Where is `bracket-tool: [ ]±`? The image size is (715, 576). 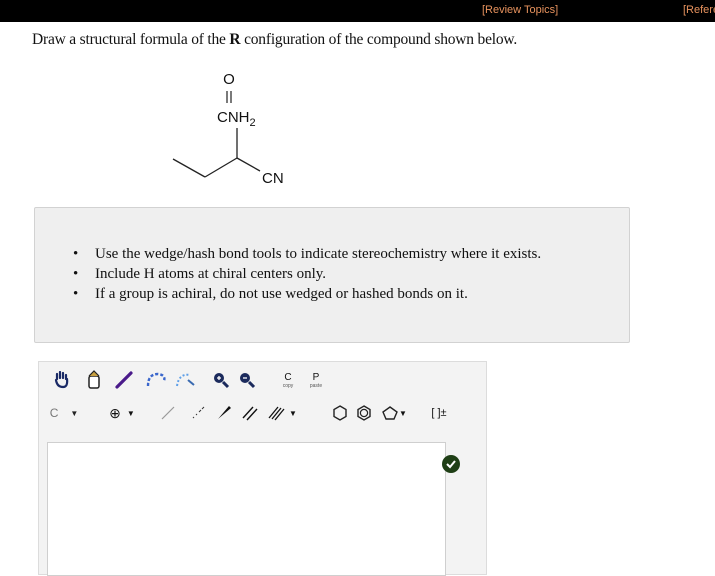
bracket-tool: [ ]± is located at coordinates (439, 413).